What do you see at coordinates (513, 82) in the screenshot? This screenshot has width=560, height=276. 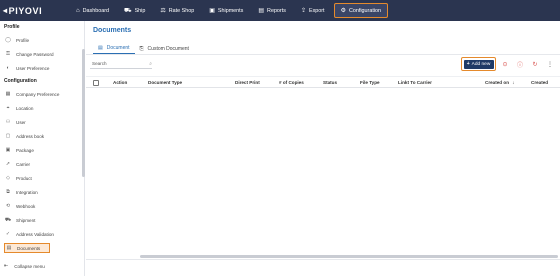 I see `sort-down-icon: ↓` at bounding box center [513, 82].